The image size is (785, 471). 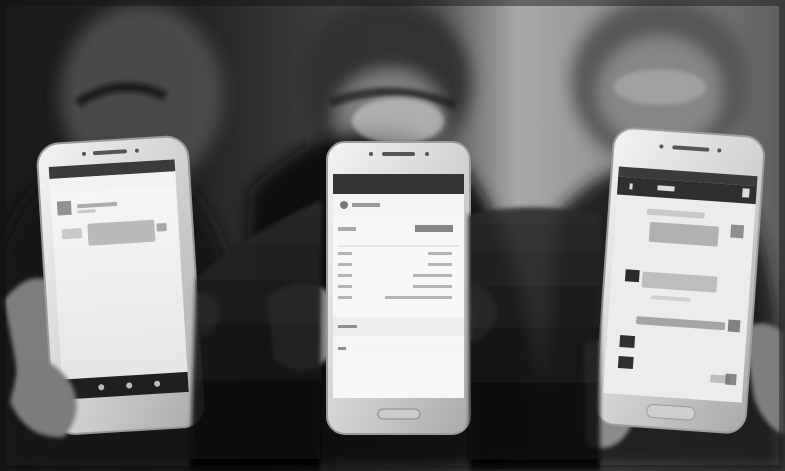 I want to click on left-phone-screen, so click(x=118, y=279).